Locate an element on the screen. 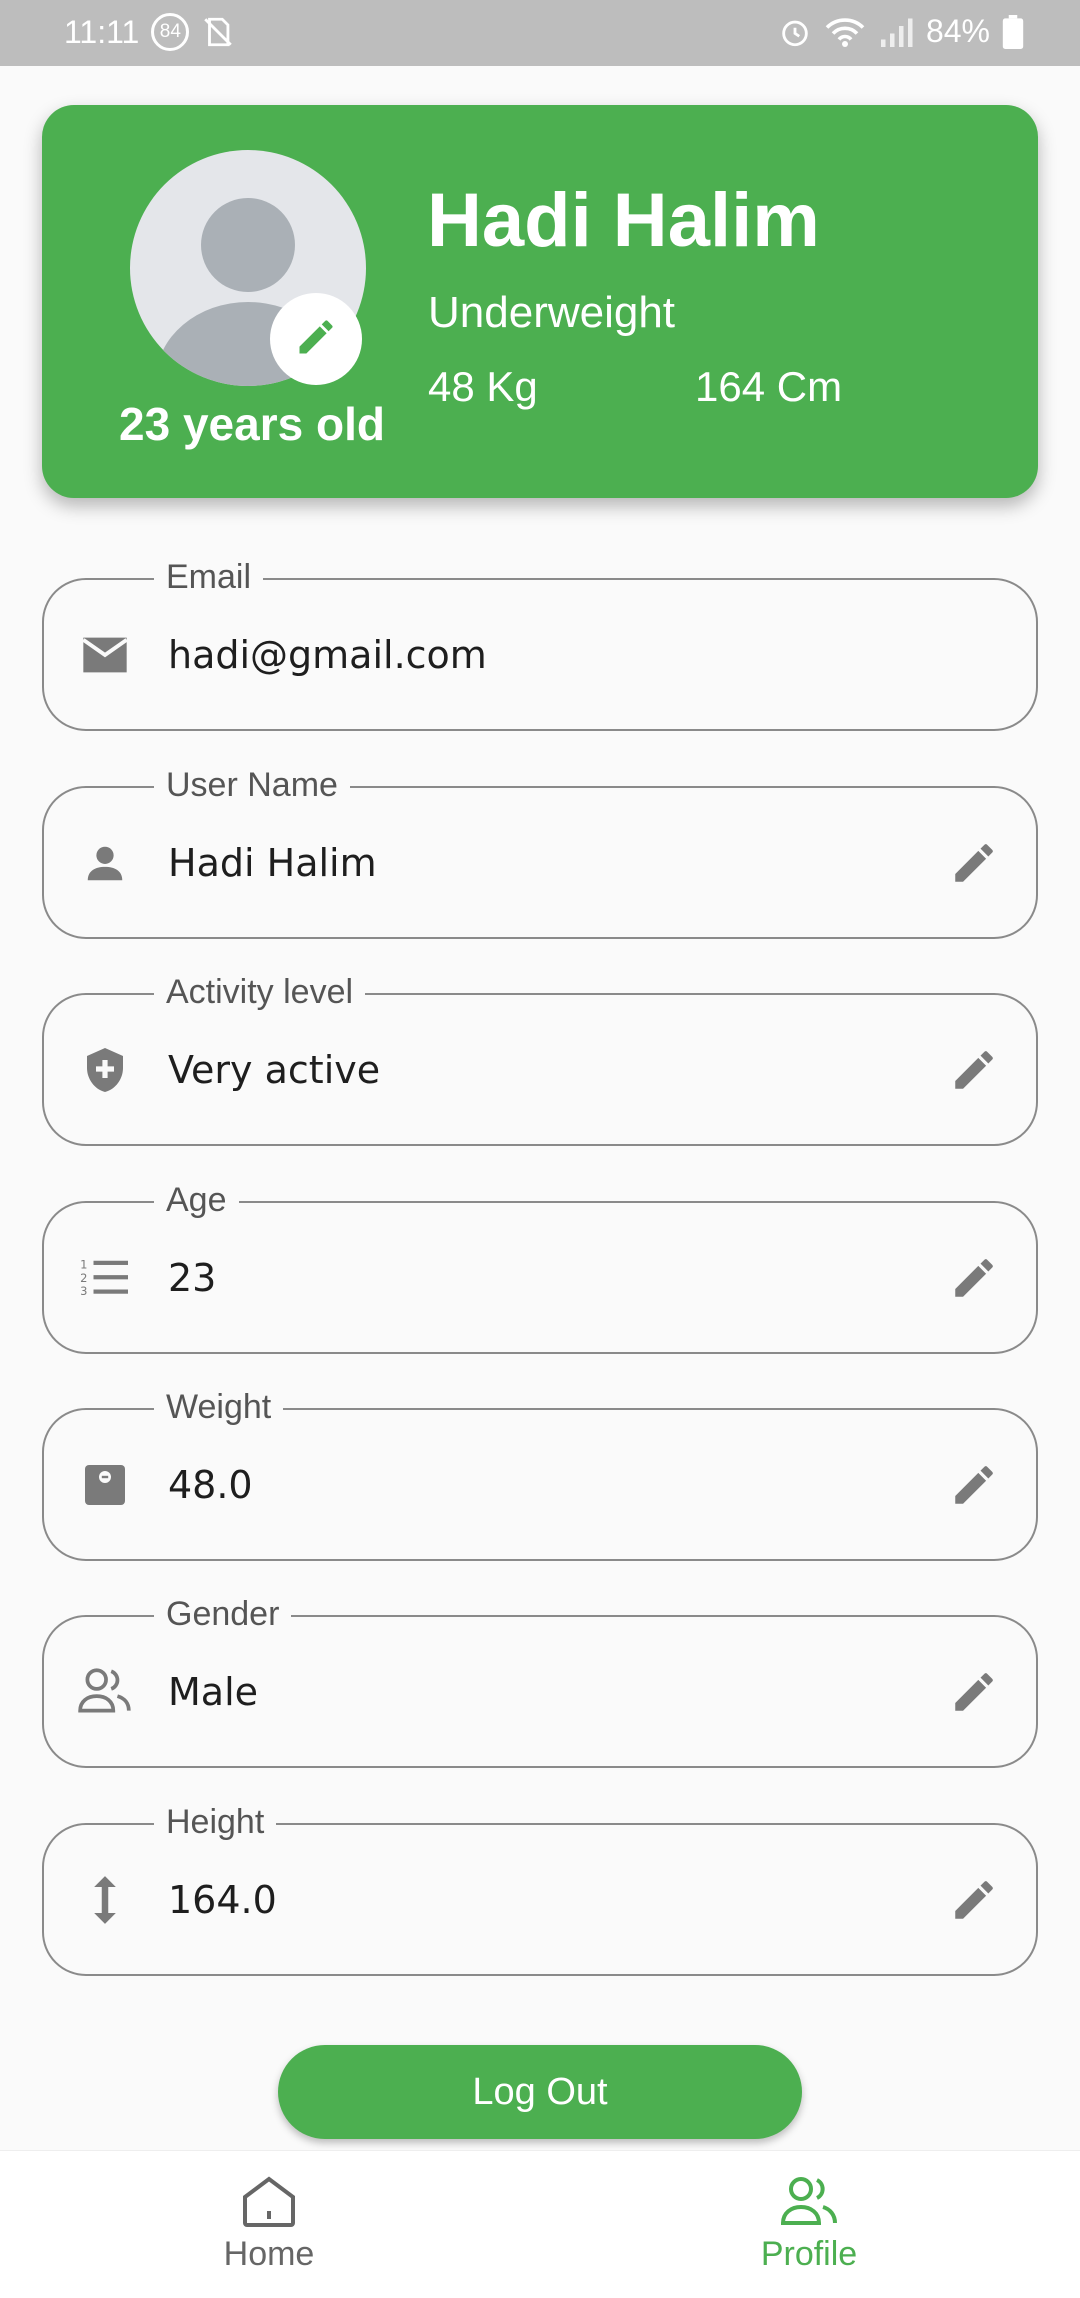 This screenshot has height=2298, width=1080. edit-gender-button is located at coordinates (974, 1692).